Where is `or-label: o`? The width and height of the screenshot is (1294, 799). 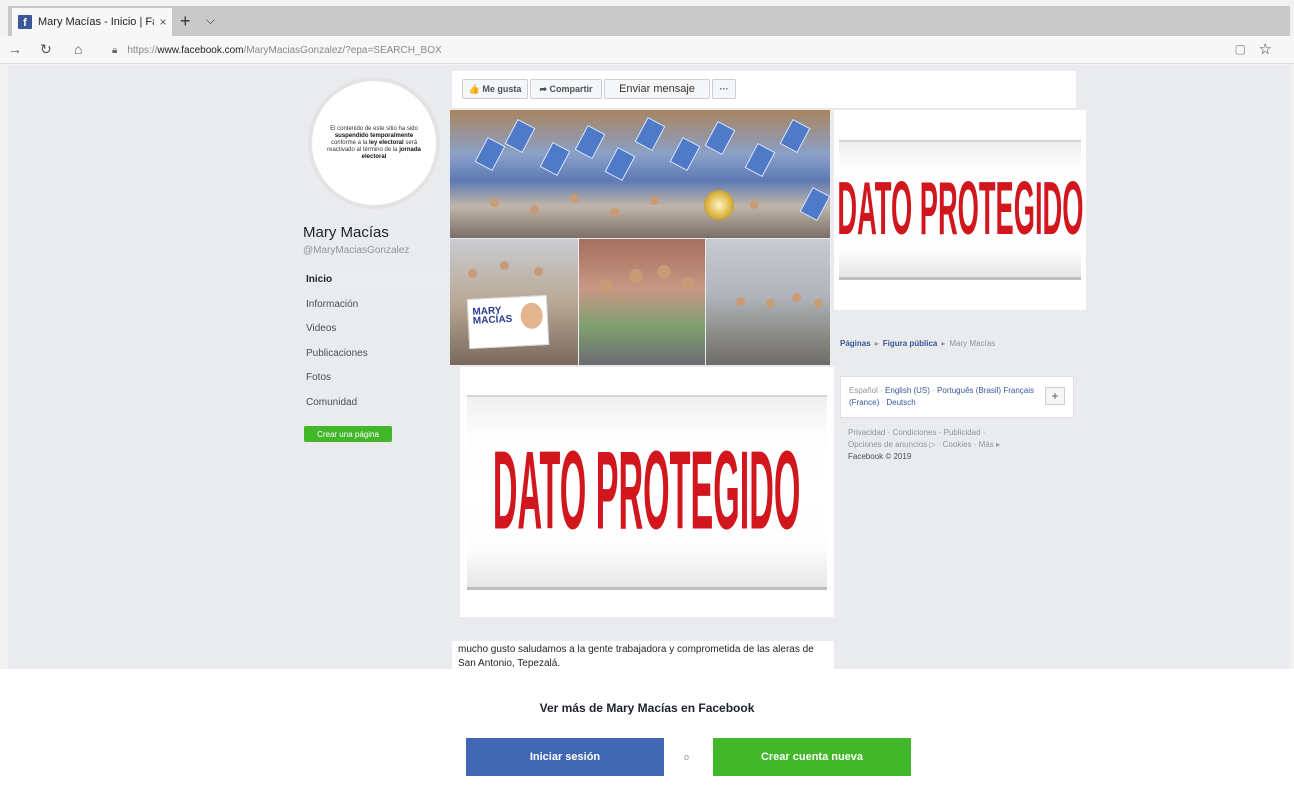 or-label: o is located at coordinates (687, 757).